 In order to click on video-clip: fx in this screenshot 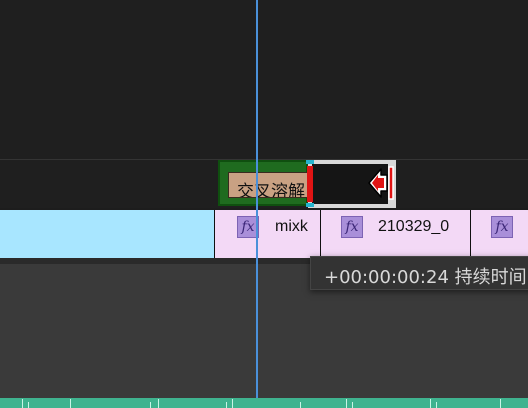, I will do `click(499, 234)`.